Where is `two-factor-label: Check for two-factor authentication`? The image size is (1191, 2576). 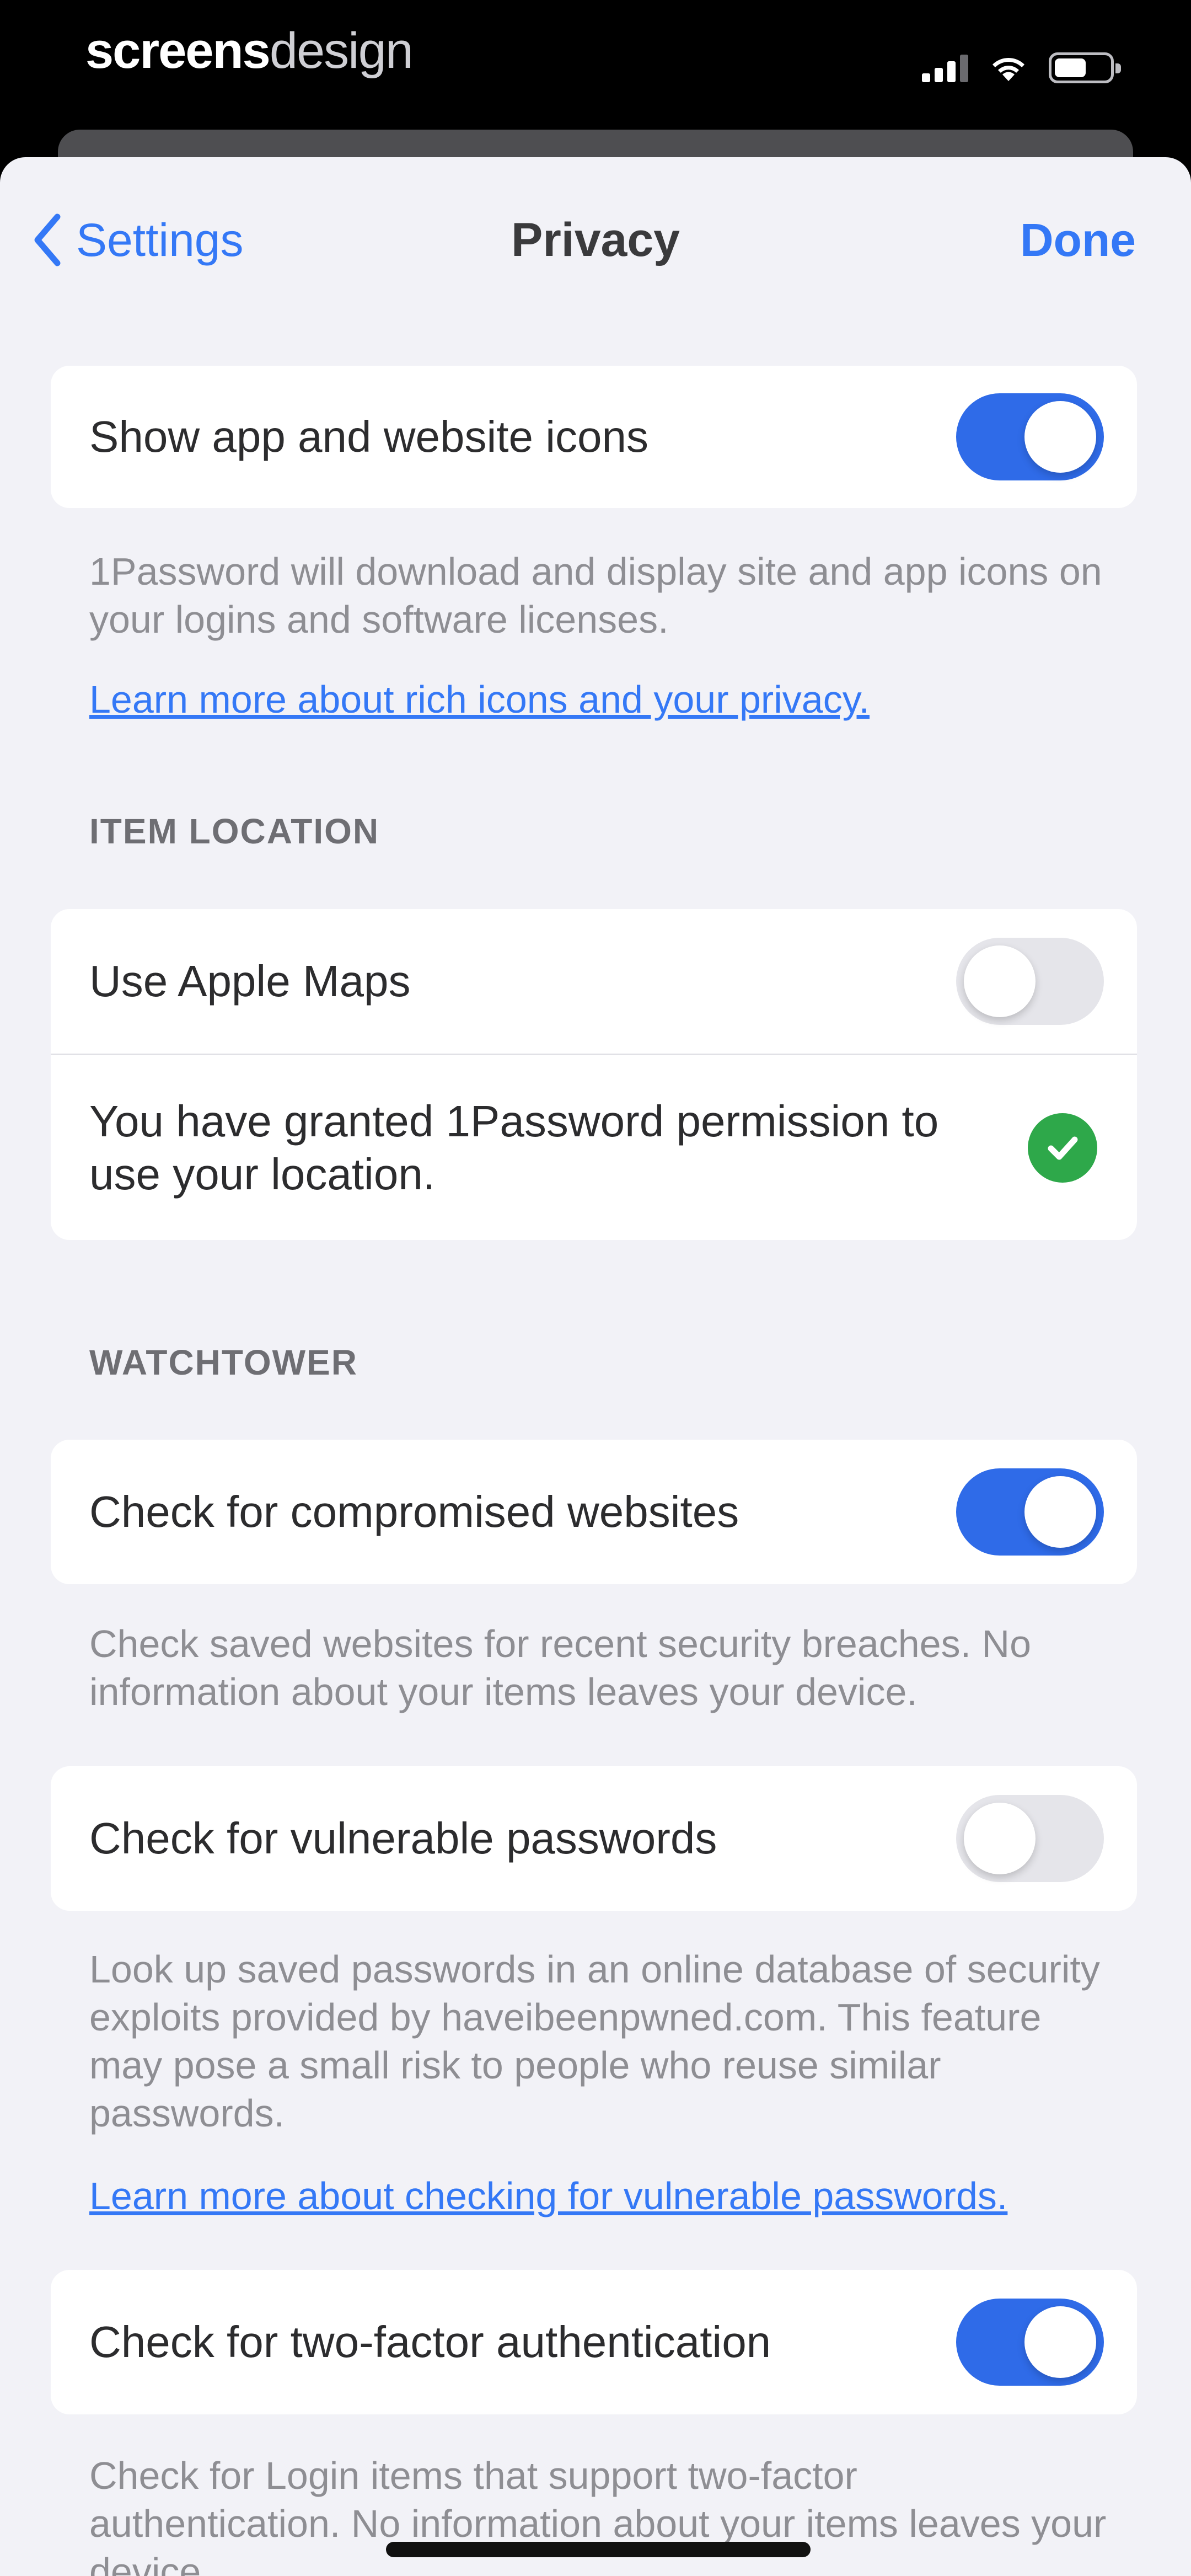
two-factor-label: Check for two-factor authentication is located at coordinates (430, 2341).